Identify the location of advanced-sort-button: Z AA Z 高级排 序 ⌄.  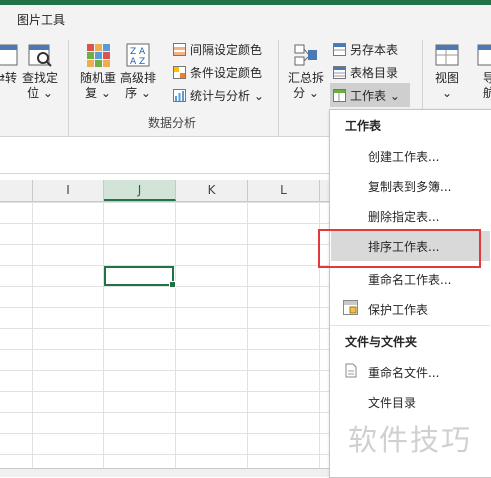
(138, 71).